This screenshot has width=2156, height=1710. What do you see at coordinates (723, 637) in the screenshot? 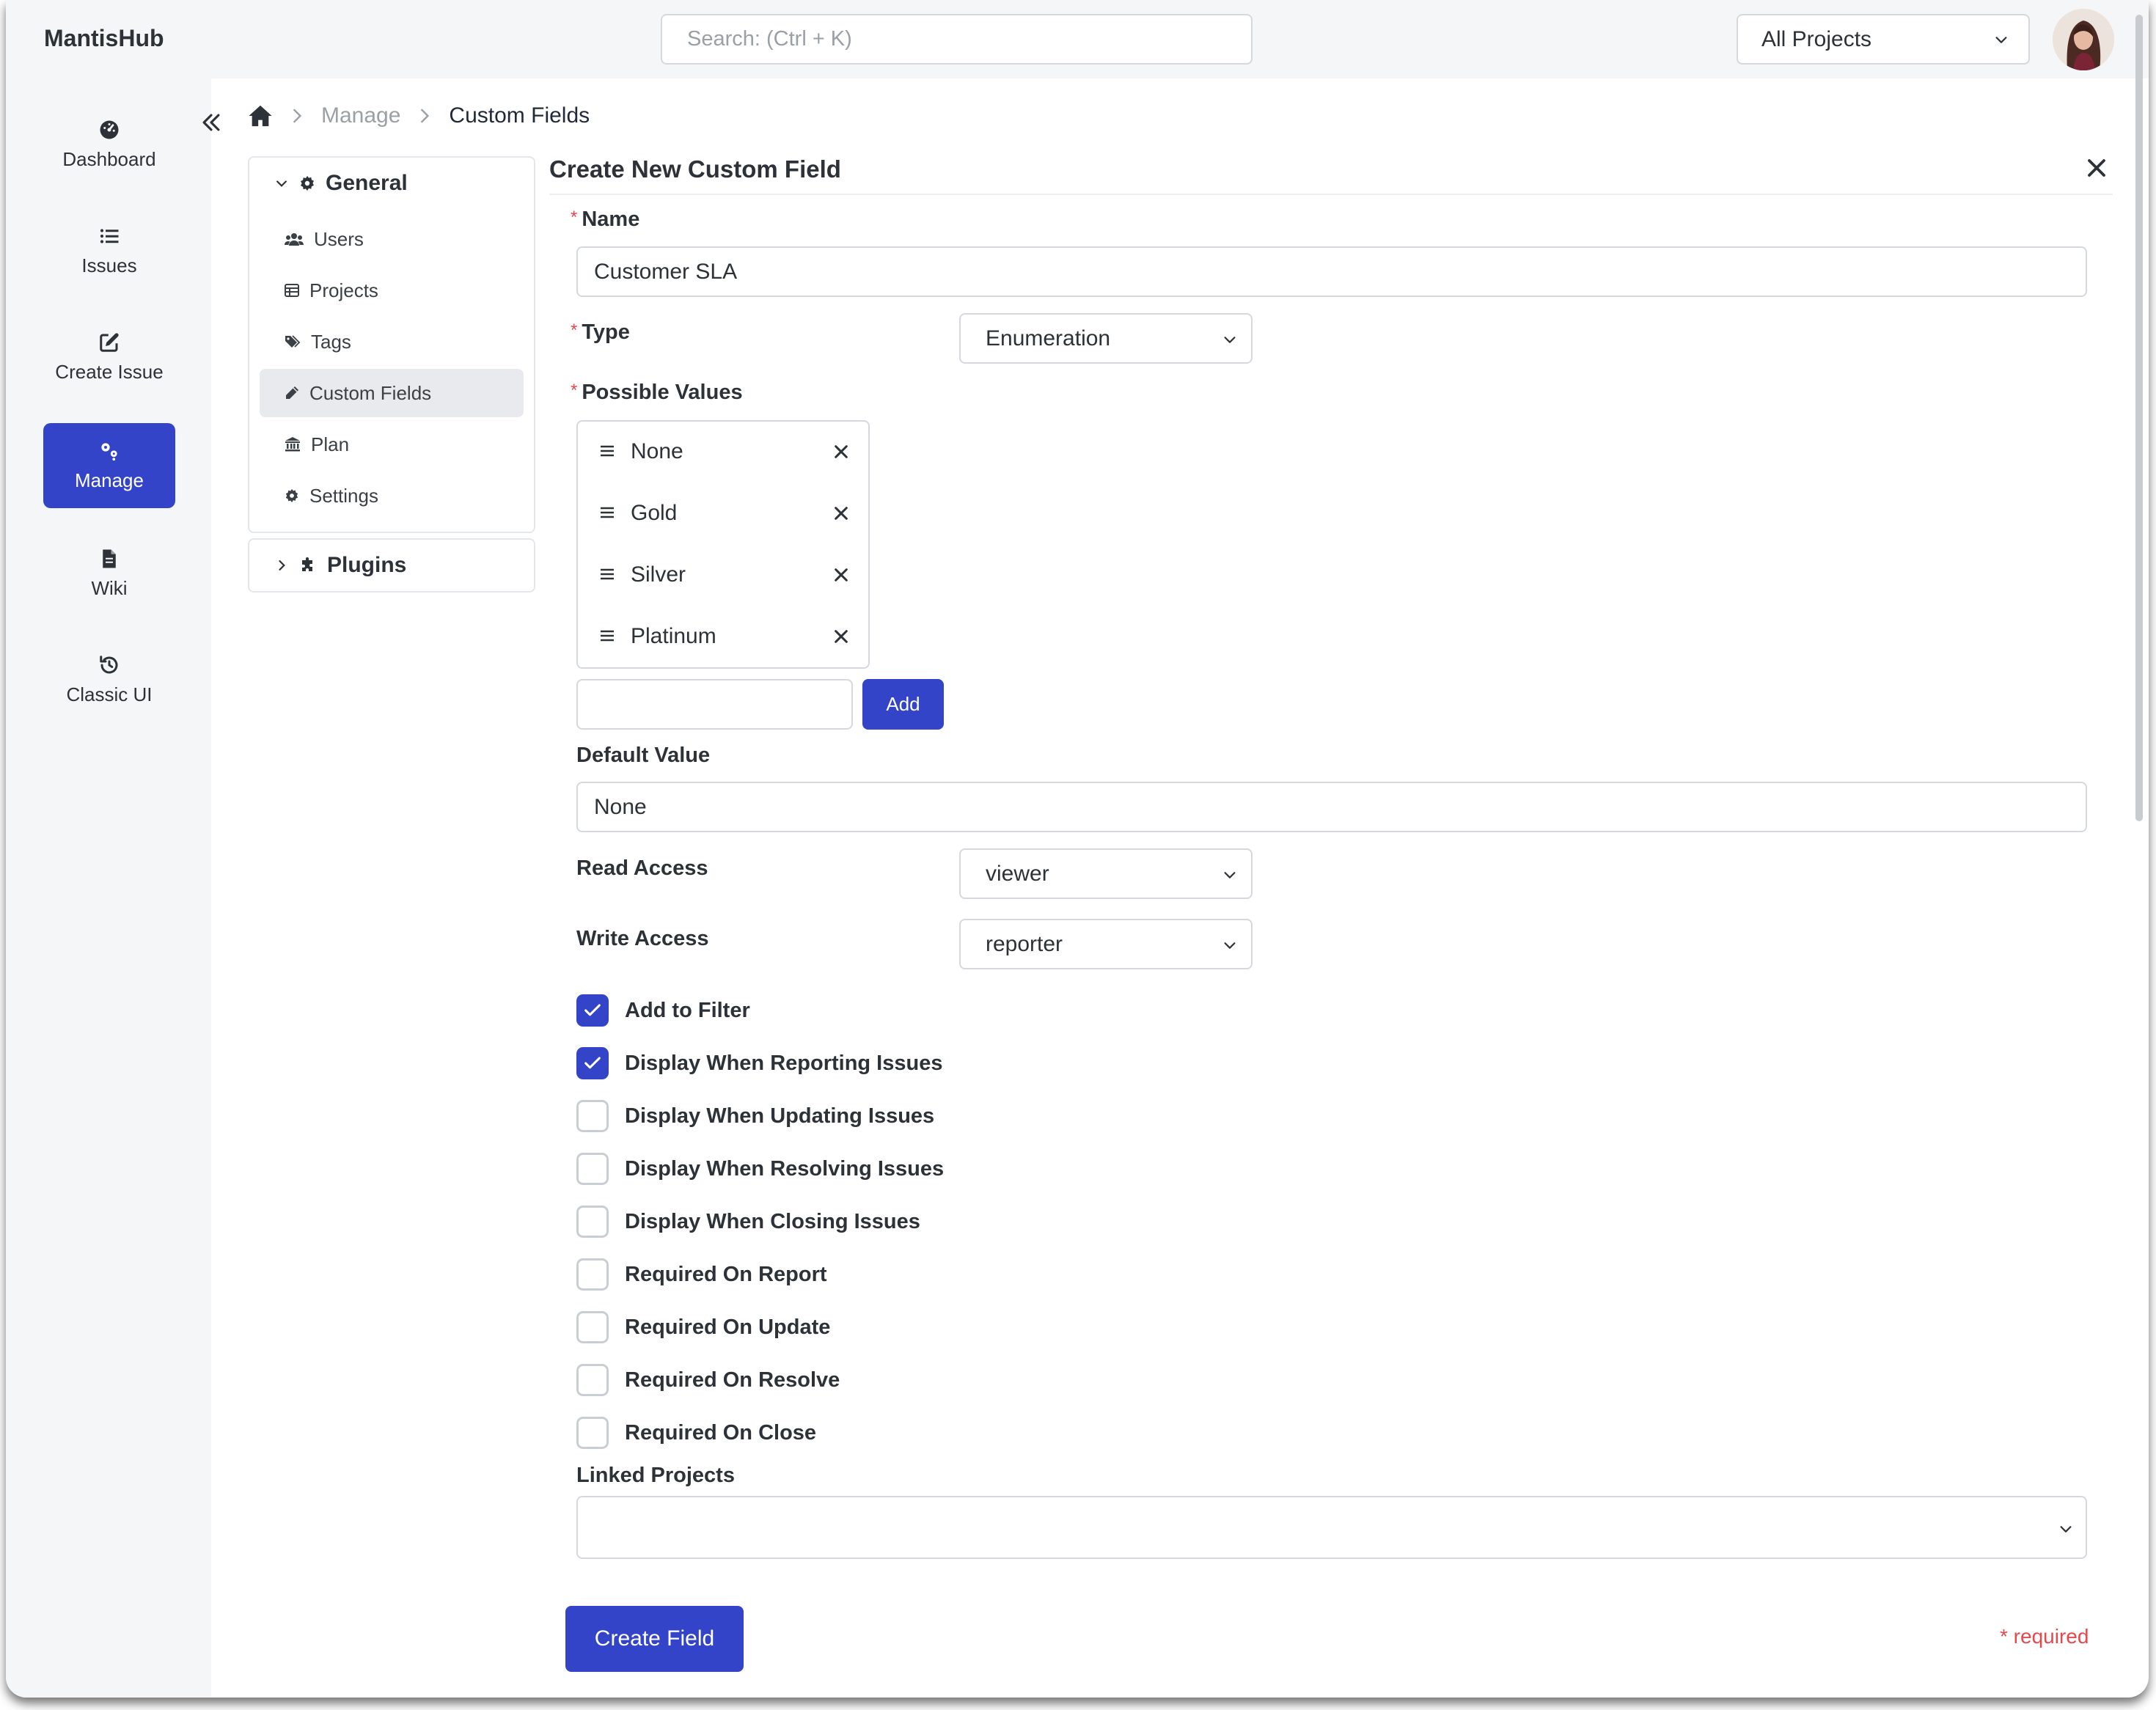
I see `possible-value-row: Platinum` at bounding box center [723, 637].